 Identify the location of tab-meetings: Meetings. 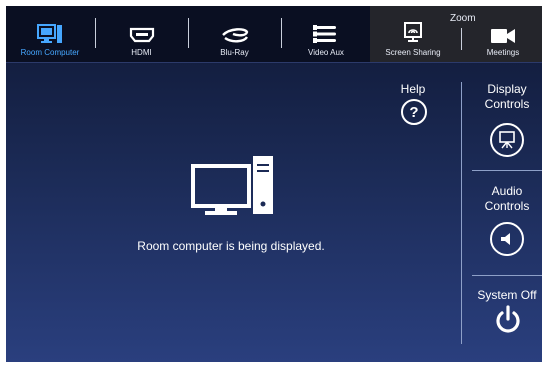
(503, 34).